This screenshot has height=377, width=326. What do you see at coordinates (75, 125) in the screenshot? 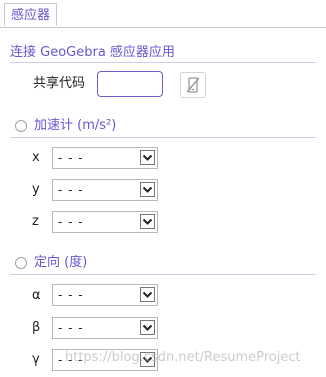
I see `accelerometer-label: 加速计 (m/s²)` at bounding box center [75, 125].